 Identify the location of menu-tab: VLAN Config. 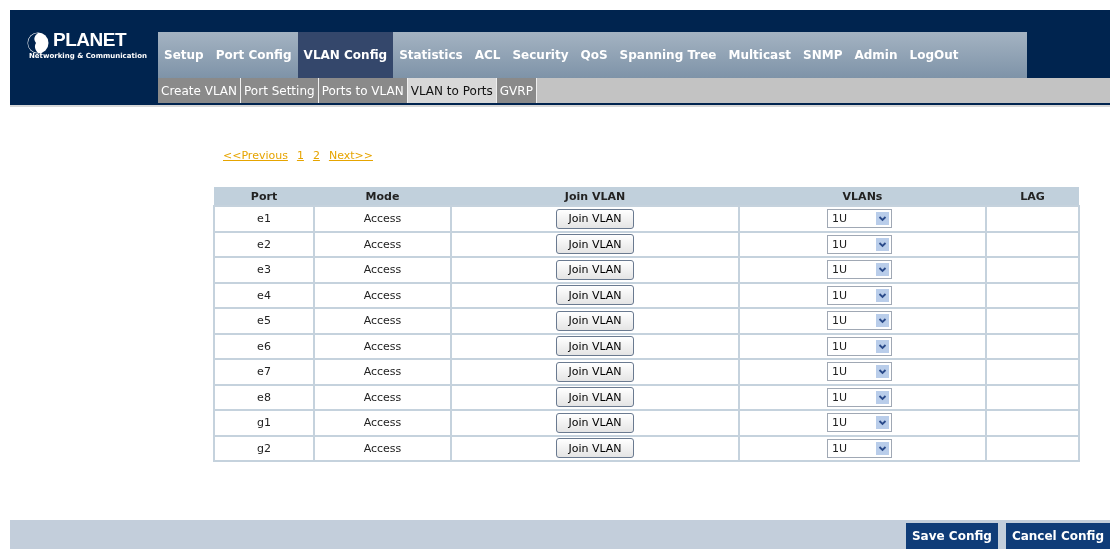
(345, 55).